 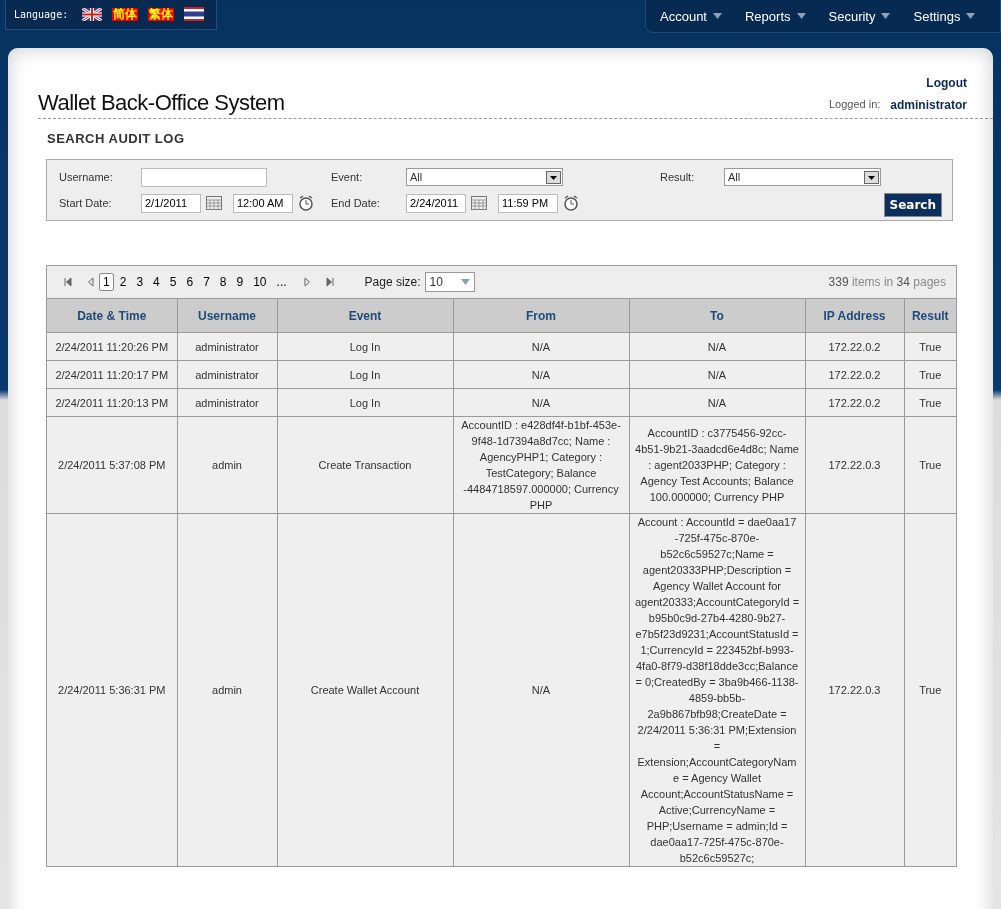 What do you see at coordinates (92, 14) in the screenshot?
I see `uk-flag-icon` at bounding box center [92, 14].